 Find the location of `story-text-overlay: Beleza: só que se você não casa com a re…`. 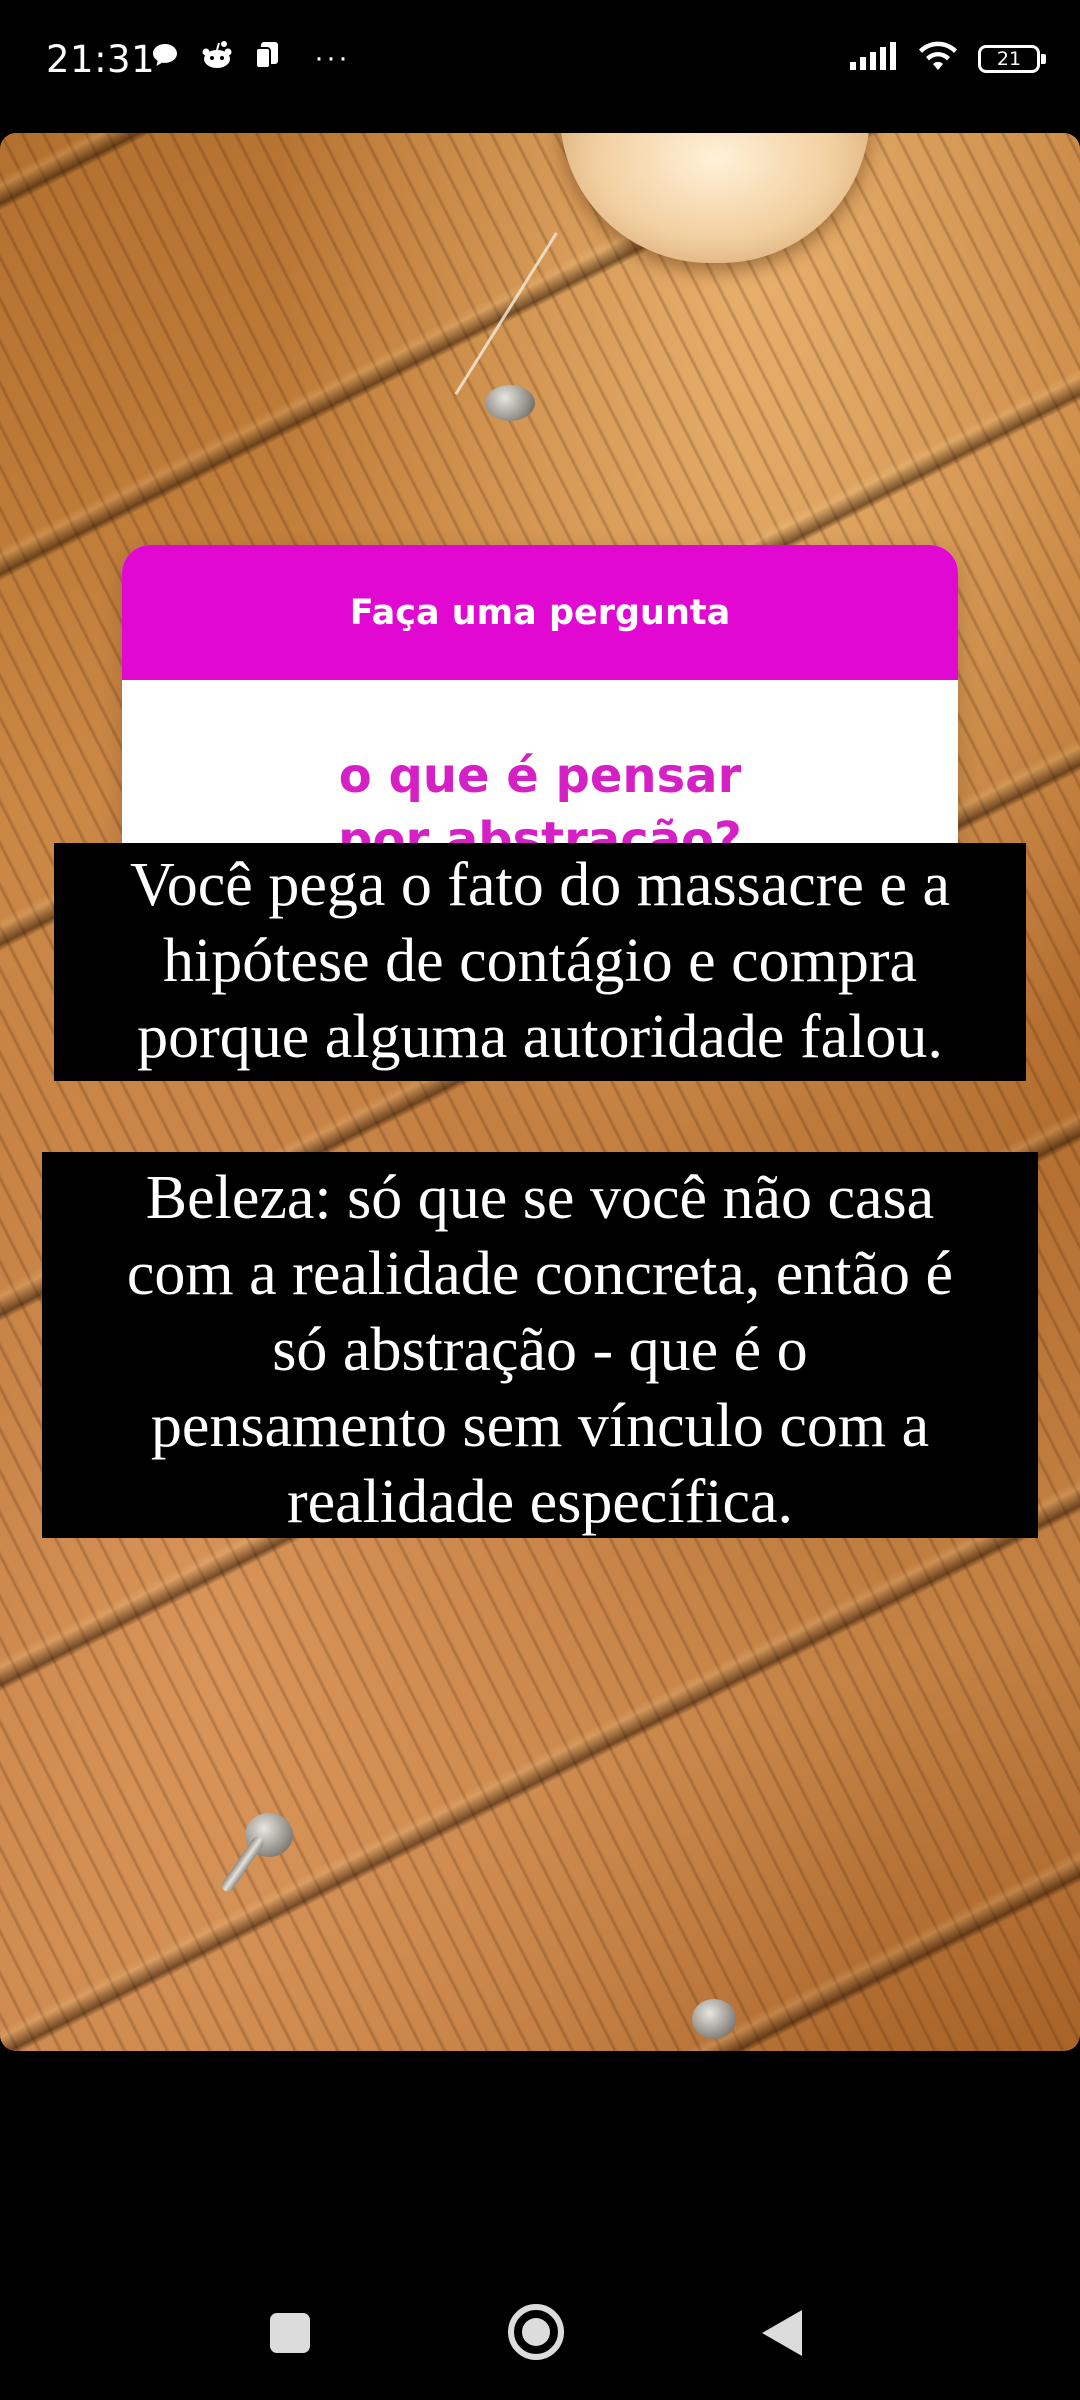

story-text-overlay: Beleza: só que se você não casa com a re… is located at coordinates (540, 1345).